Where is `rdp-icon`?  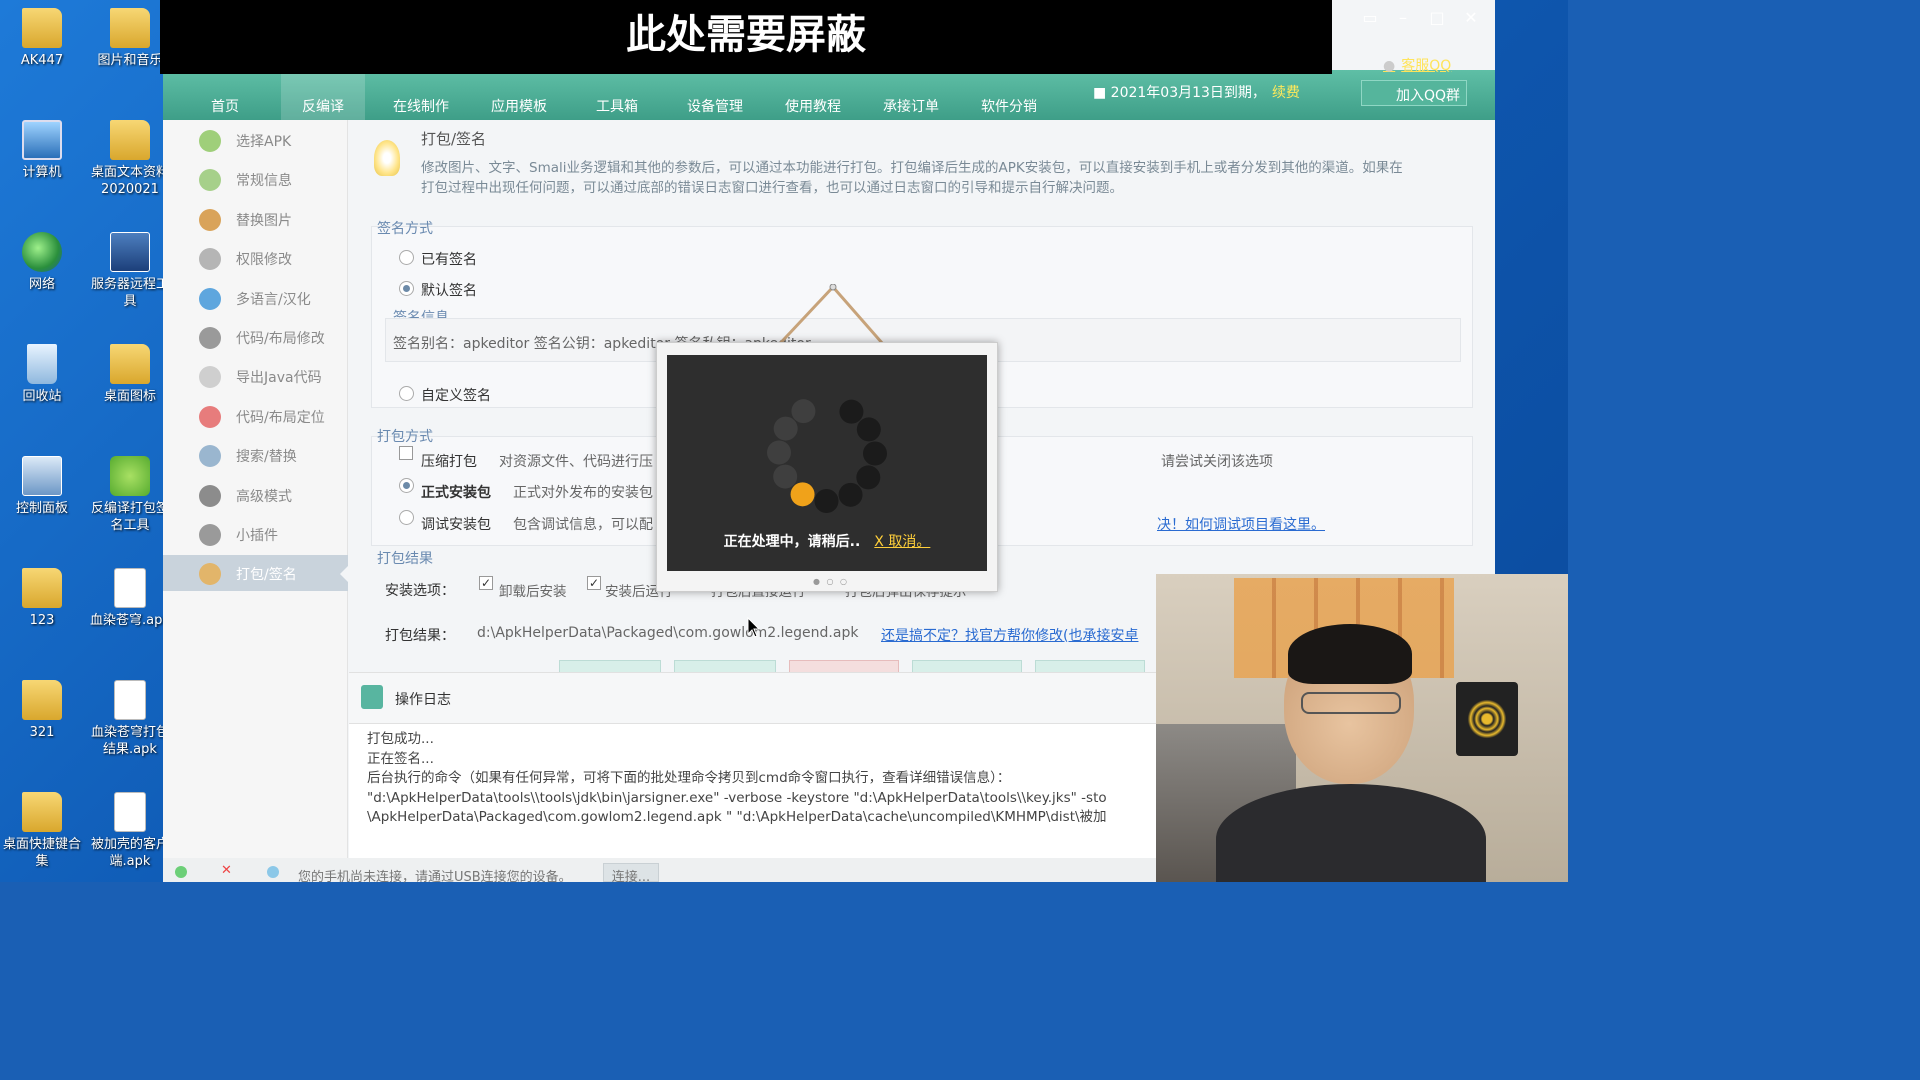
rdp-icon is located at coordinates (130, 252).